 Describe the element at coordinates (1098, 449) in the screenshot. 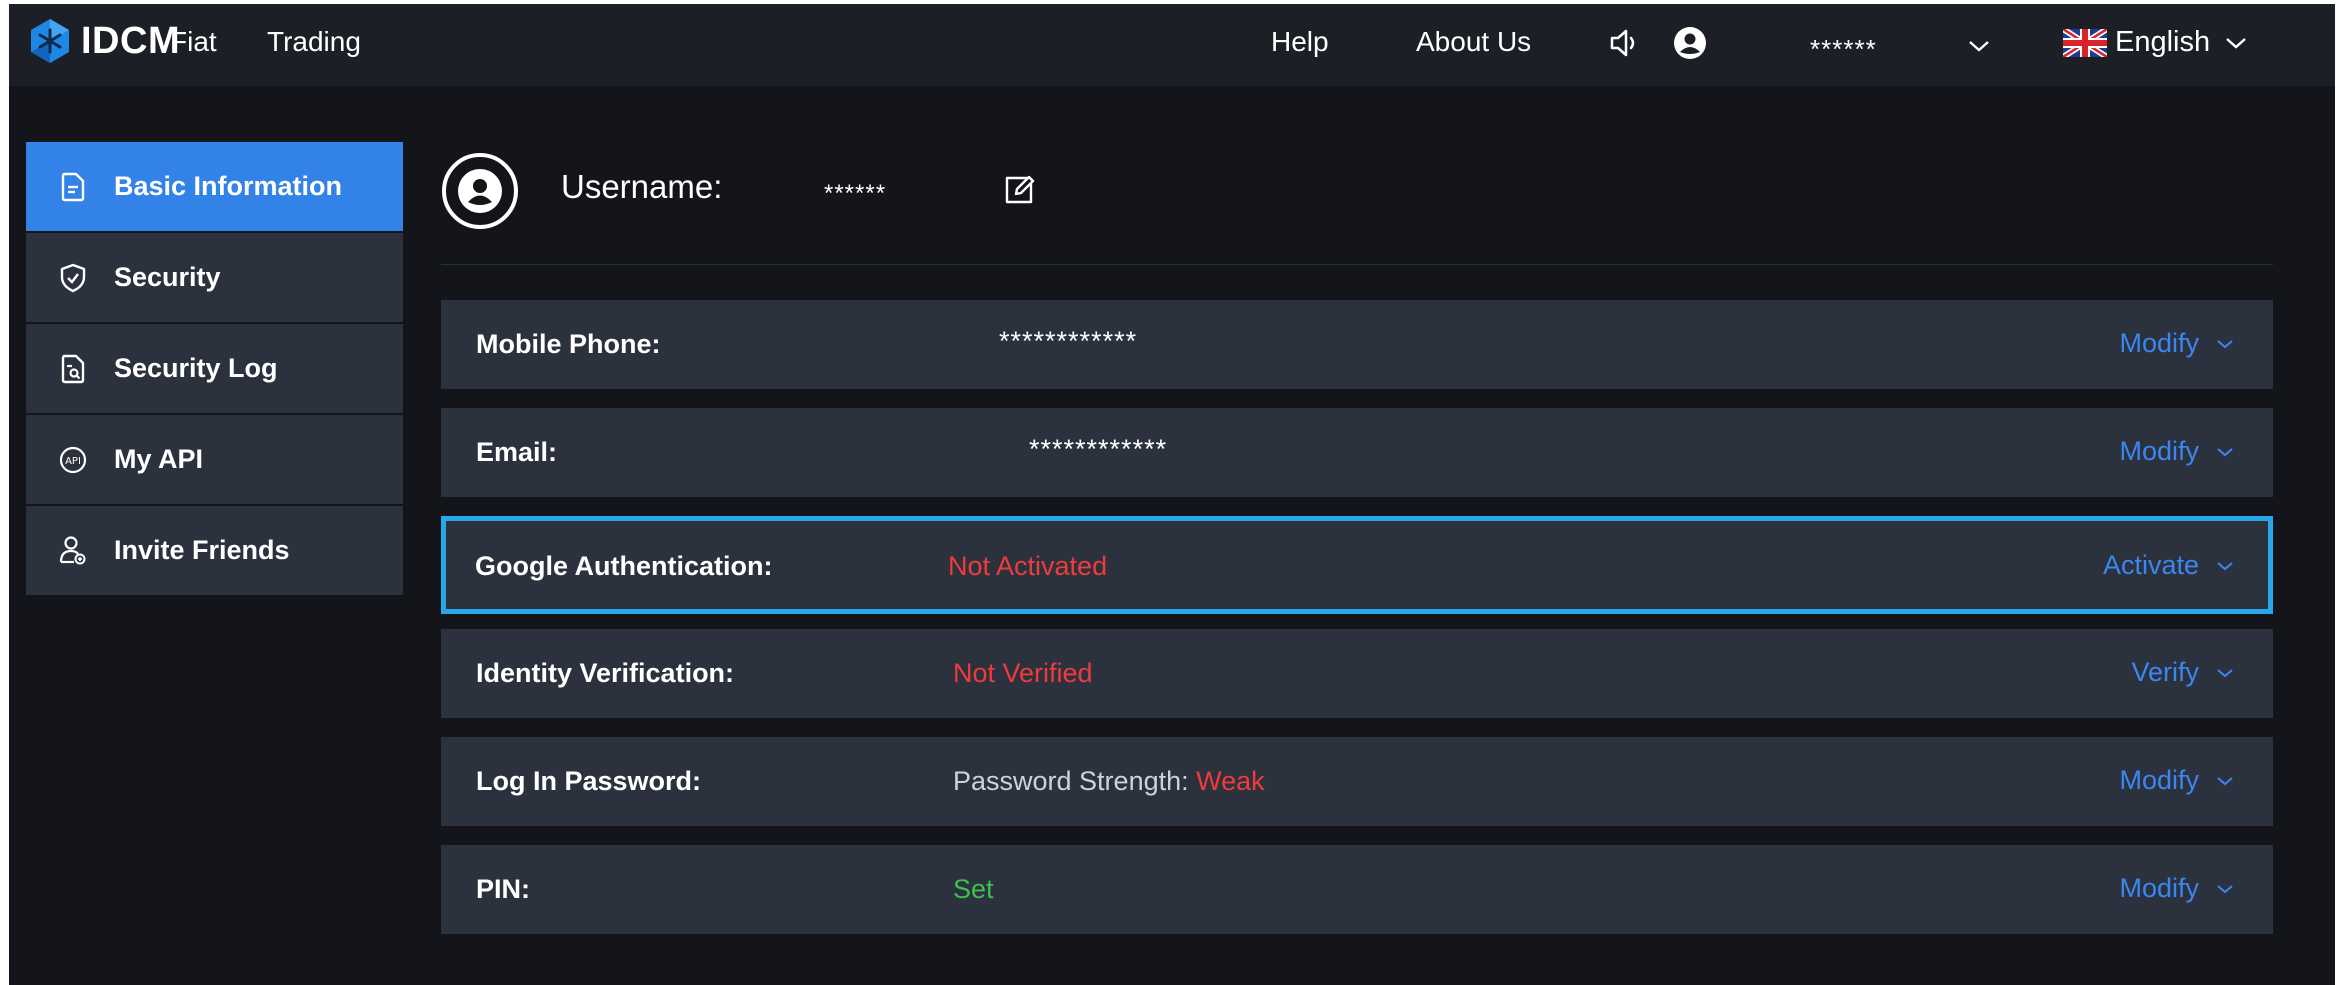

I see `email-value: ************` at that location.